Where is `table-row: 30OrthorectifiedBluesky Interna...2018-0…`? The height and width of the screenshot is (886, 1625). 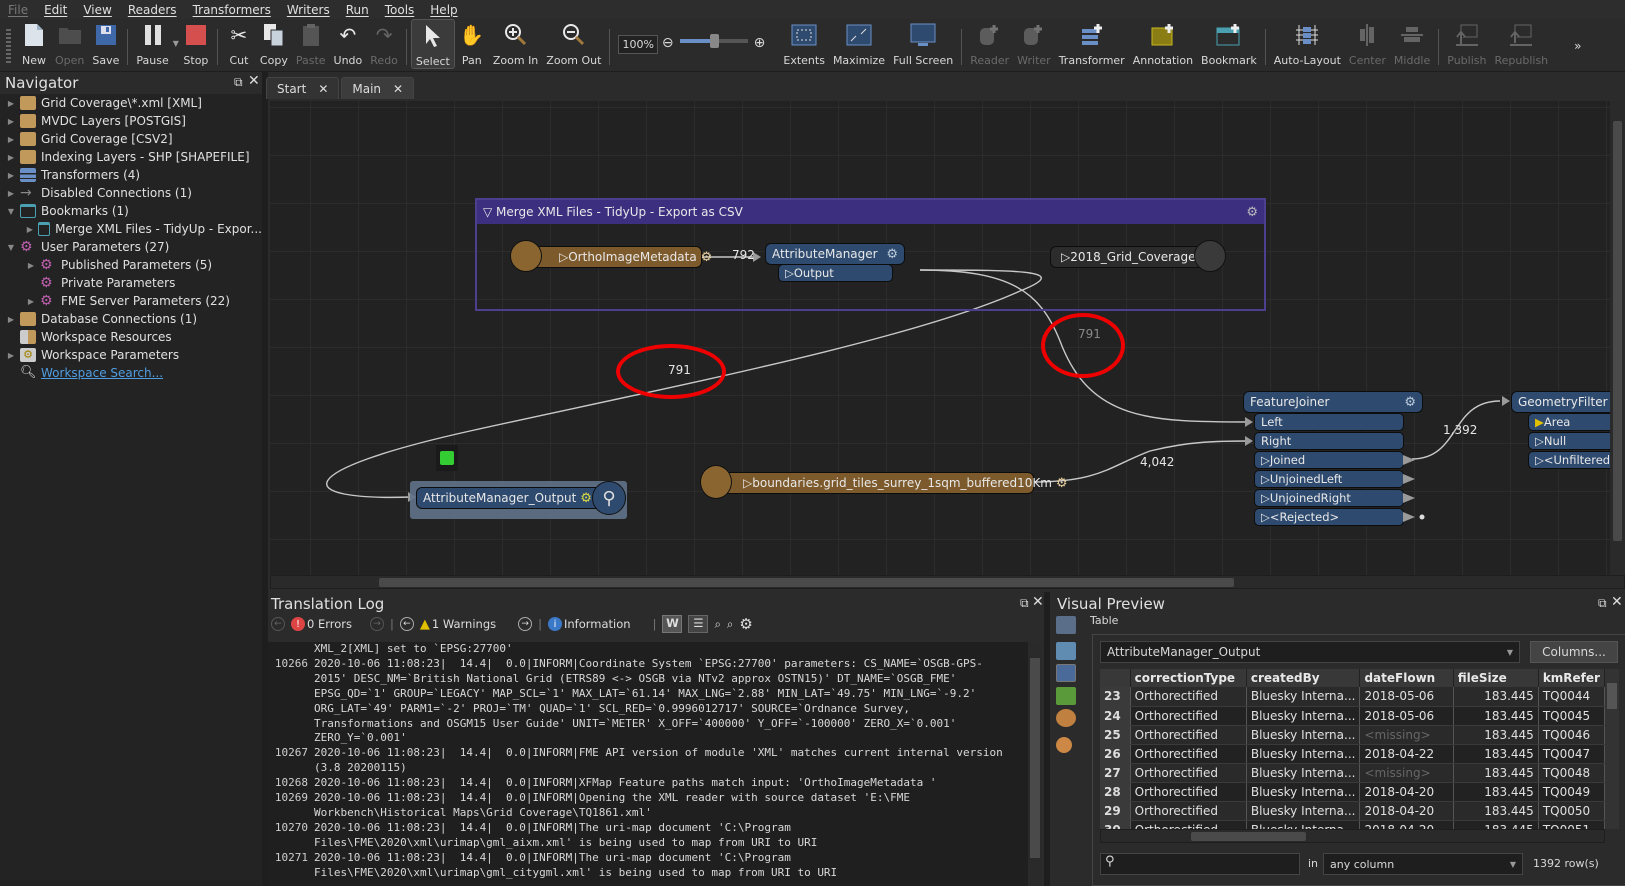 table-row: 30OrthorectifiedBluesky Interna...2018-0… is located at coordinates (1352, 824).